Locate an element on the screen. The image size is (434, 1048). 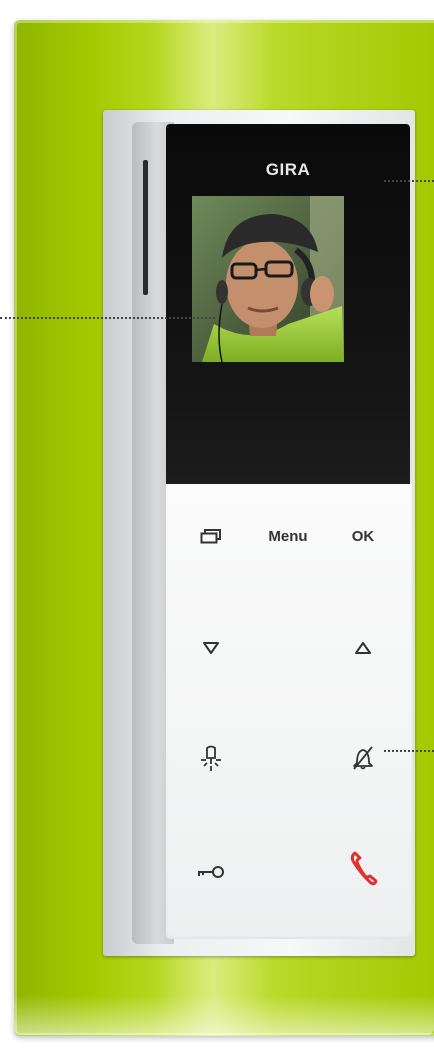
side-slot is located at coordinates (145, 227).